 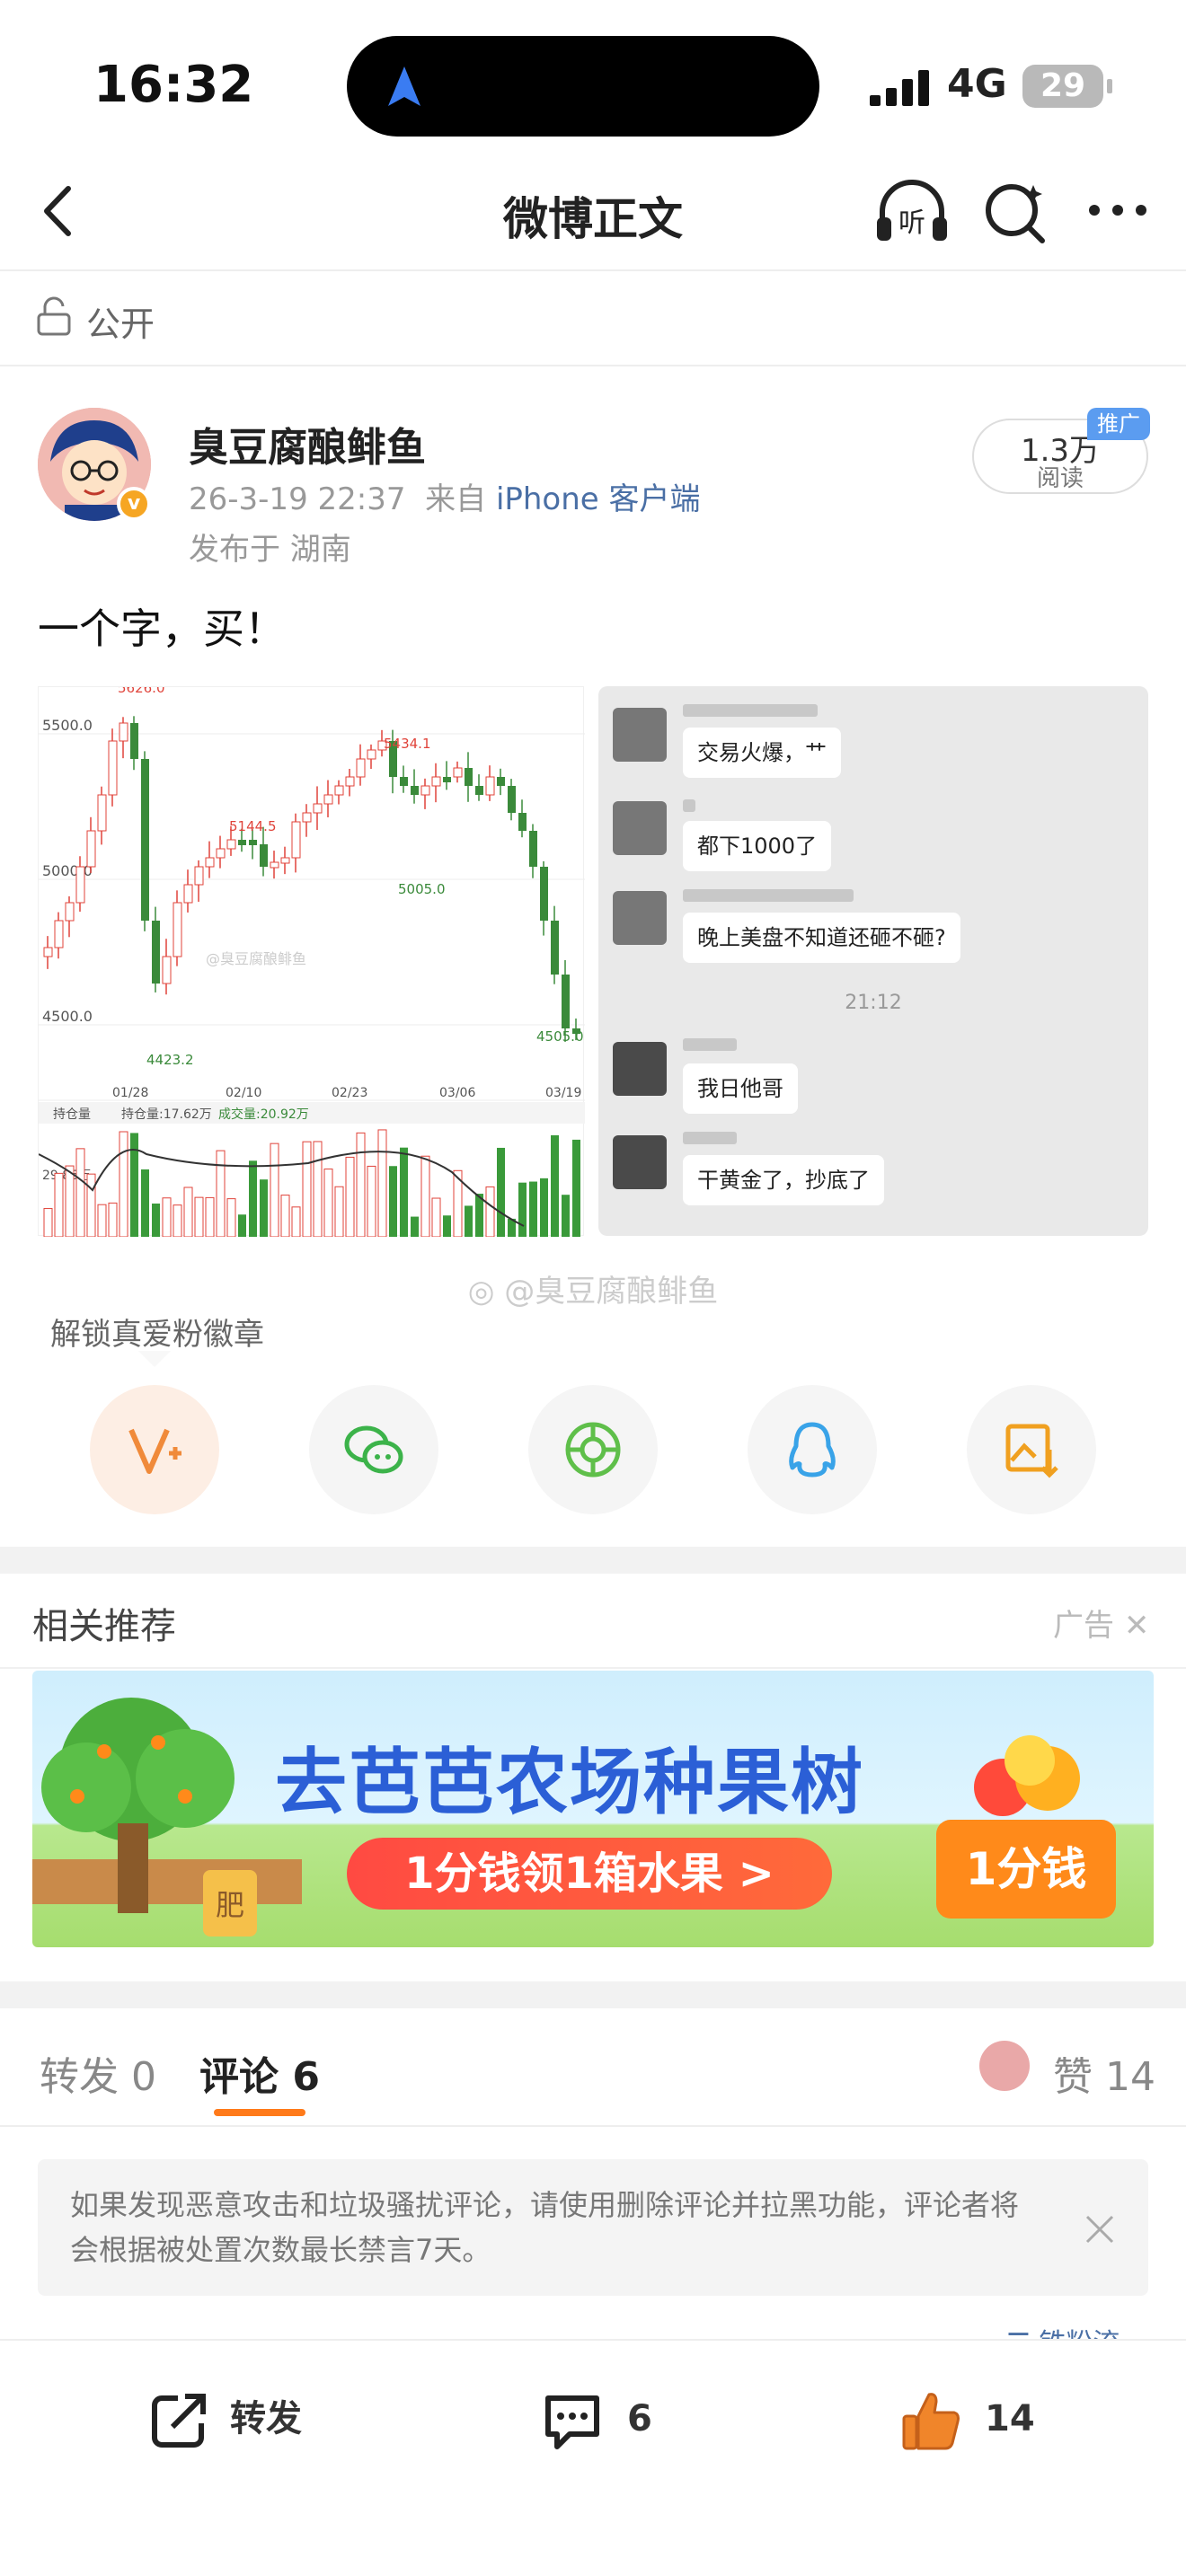 I want to click on author-name: 臭豆腐酿鲱鱼, so click(x=307, y=443).